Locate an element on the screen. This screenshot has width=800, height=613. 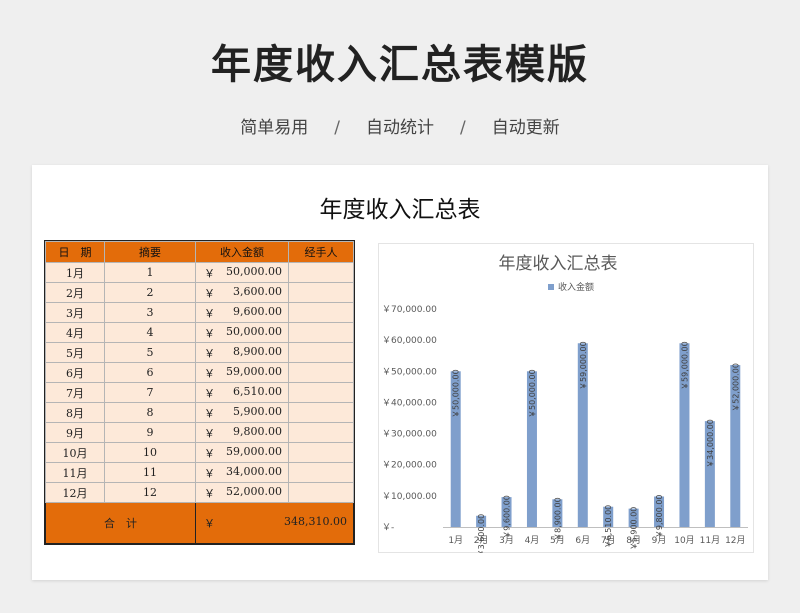
cell-summary: 2 is located at coordinates (150, 292).